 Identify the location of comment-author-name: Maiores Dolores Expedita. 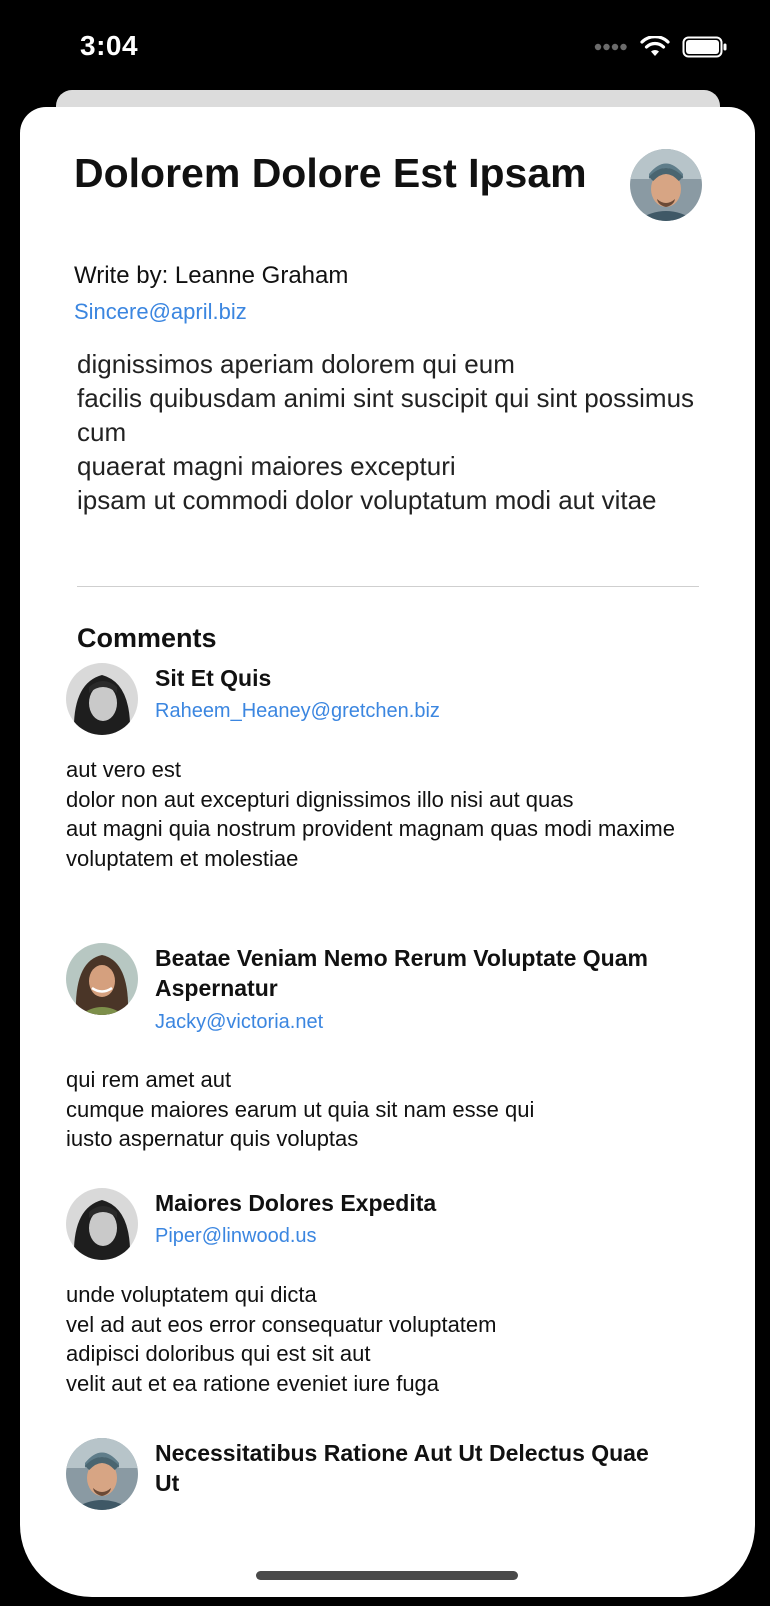
(296, 1203).